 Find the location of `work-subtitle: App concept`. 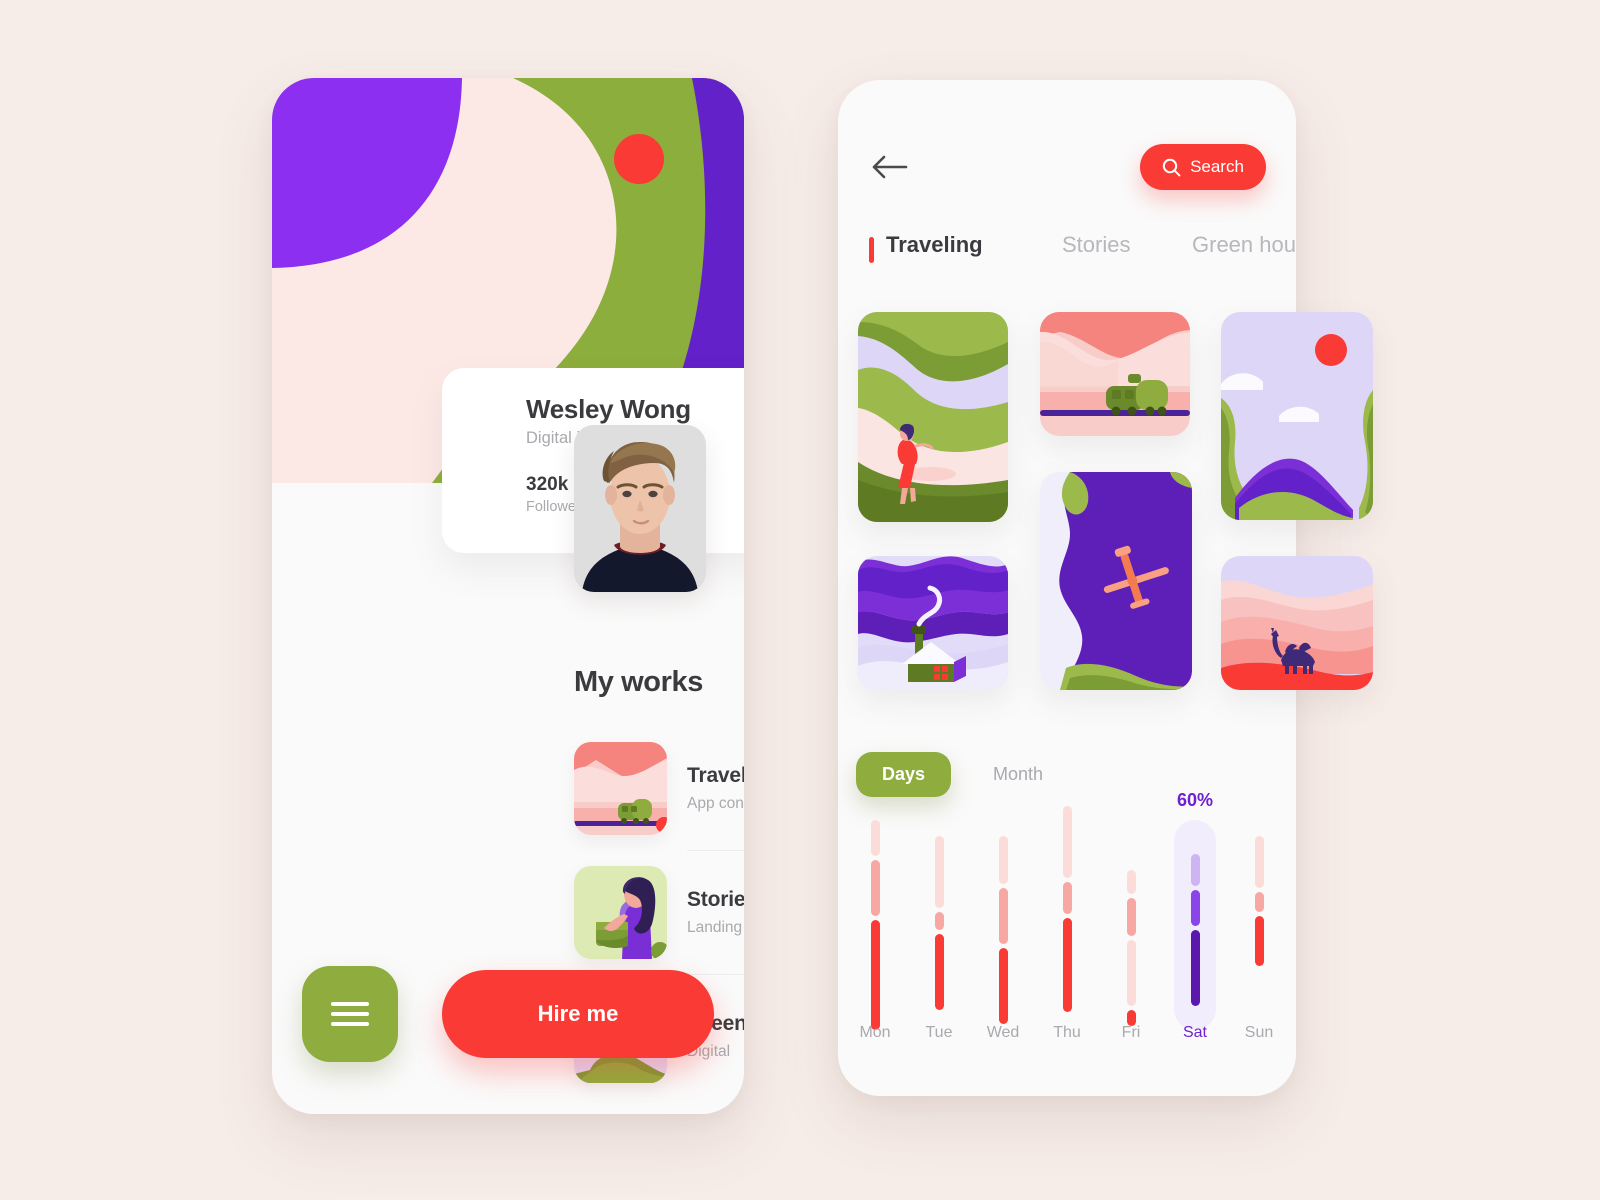

work-subtitle: App concept is located at coordinates (715, 803).